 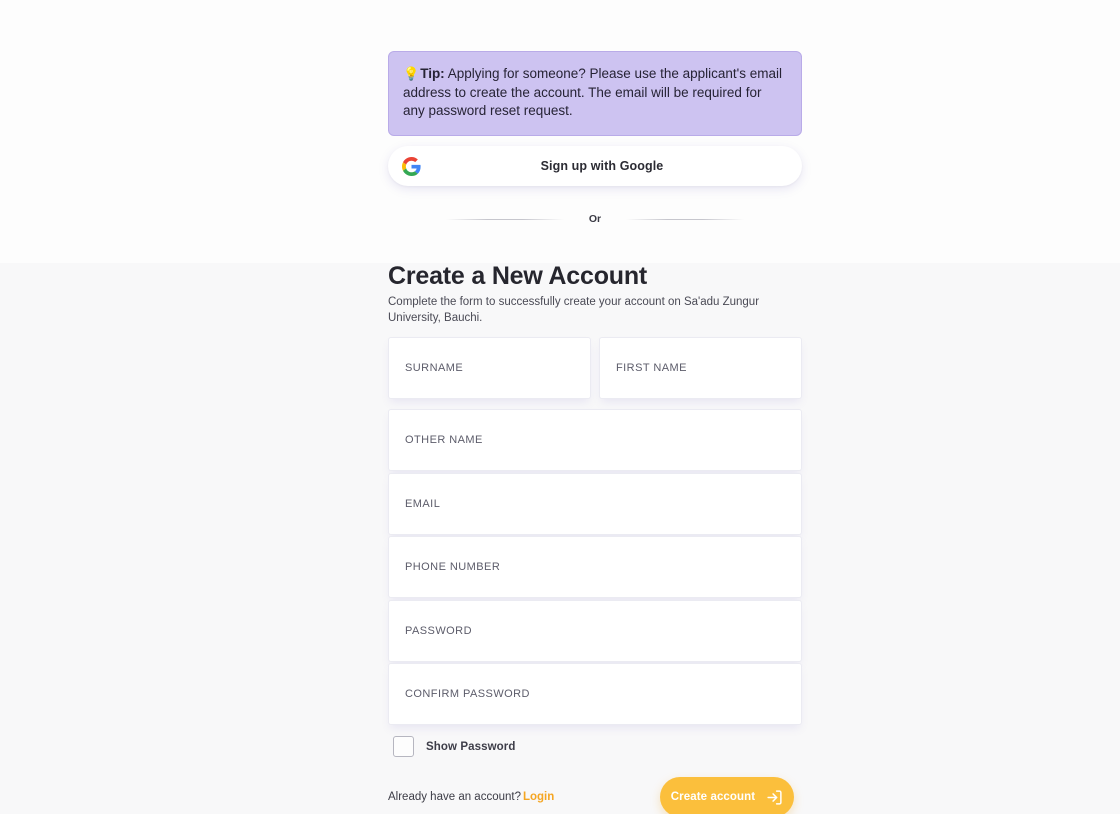 What do you see at coordinates (595, 631) in the screenshot?
I see `password-field: PASSWORD` at bounding box center [595, 631].